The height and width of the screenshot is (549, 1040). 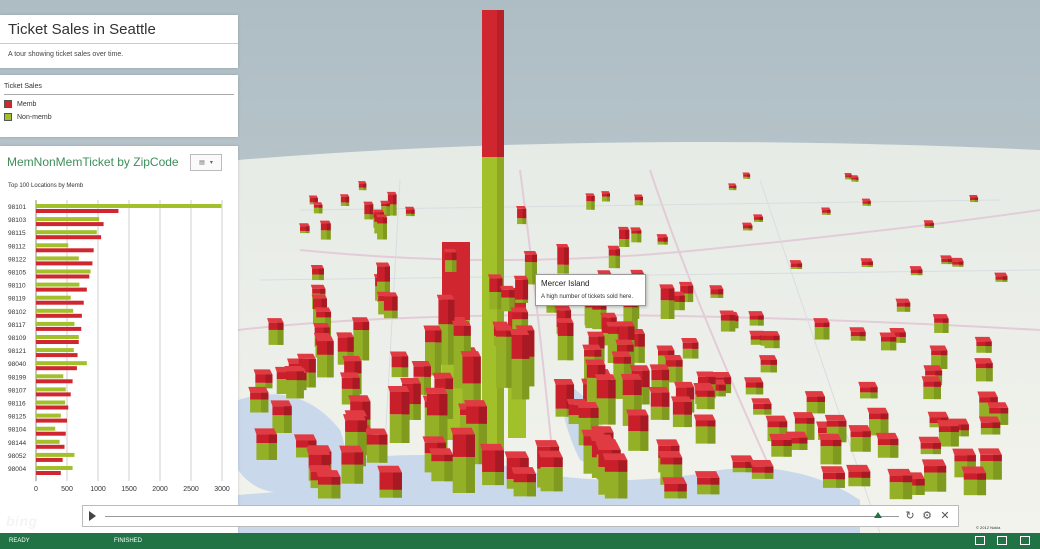 I want to click on divider, so click(x=119, y=94).